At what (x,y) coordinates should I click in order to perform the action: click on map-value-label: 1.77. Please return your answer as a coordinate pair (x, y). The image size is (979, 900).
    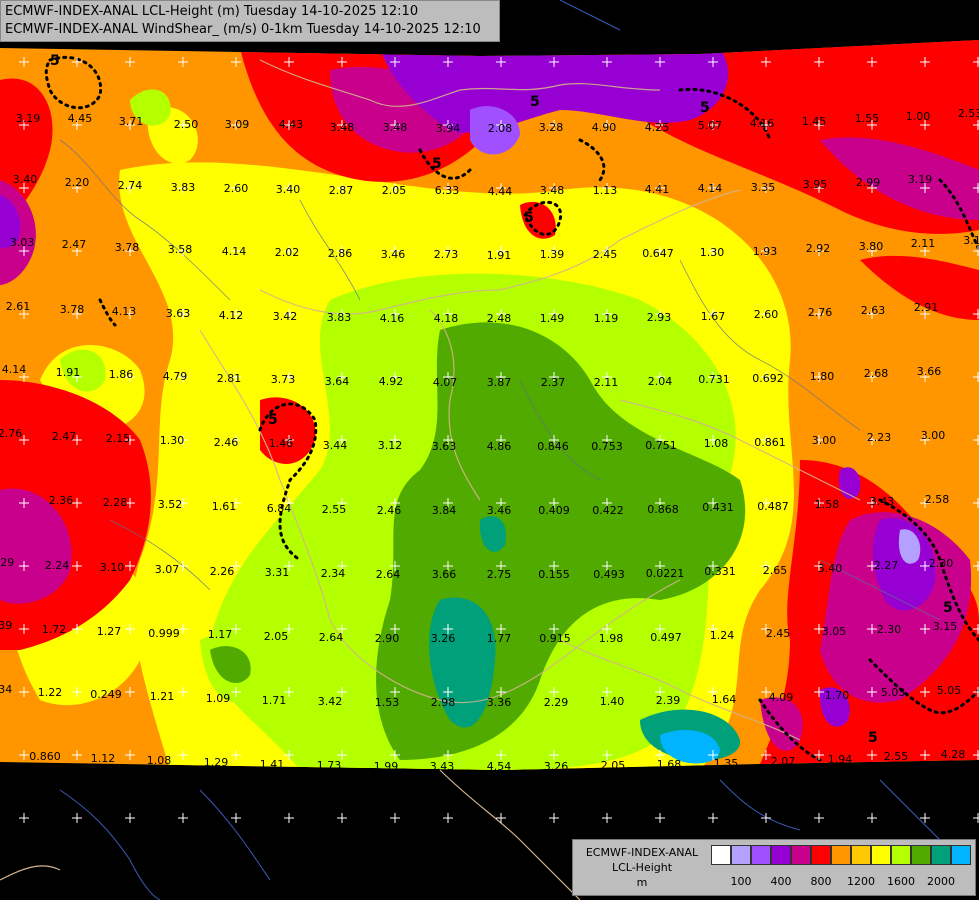
    Looking at the image, I should click on (499, 638).